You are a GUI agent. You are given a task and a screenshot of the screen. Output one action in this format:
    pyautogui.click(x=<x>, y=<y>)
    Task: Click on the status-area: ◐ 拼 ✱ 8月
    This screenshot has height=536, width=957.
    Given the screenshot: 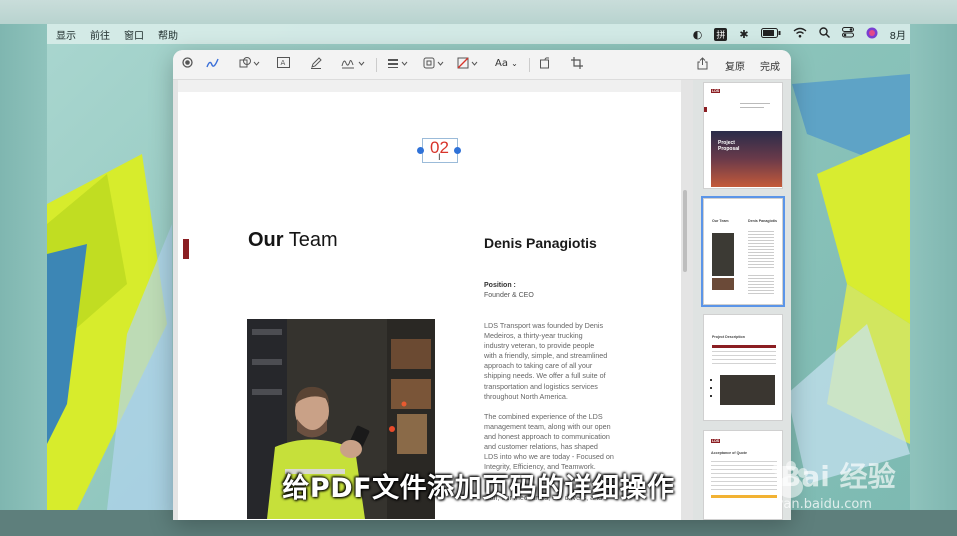 What is the action you would take?
    pyautogui.click(x=799, y=34)
    